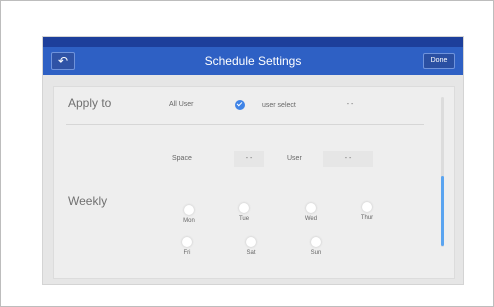 The height and width of the screenshot is (307, 494). Describe the element at coordinates (181, 104) in the screenshot. I see `all-user-label: All User` at that location.